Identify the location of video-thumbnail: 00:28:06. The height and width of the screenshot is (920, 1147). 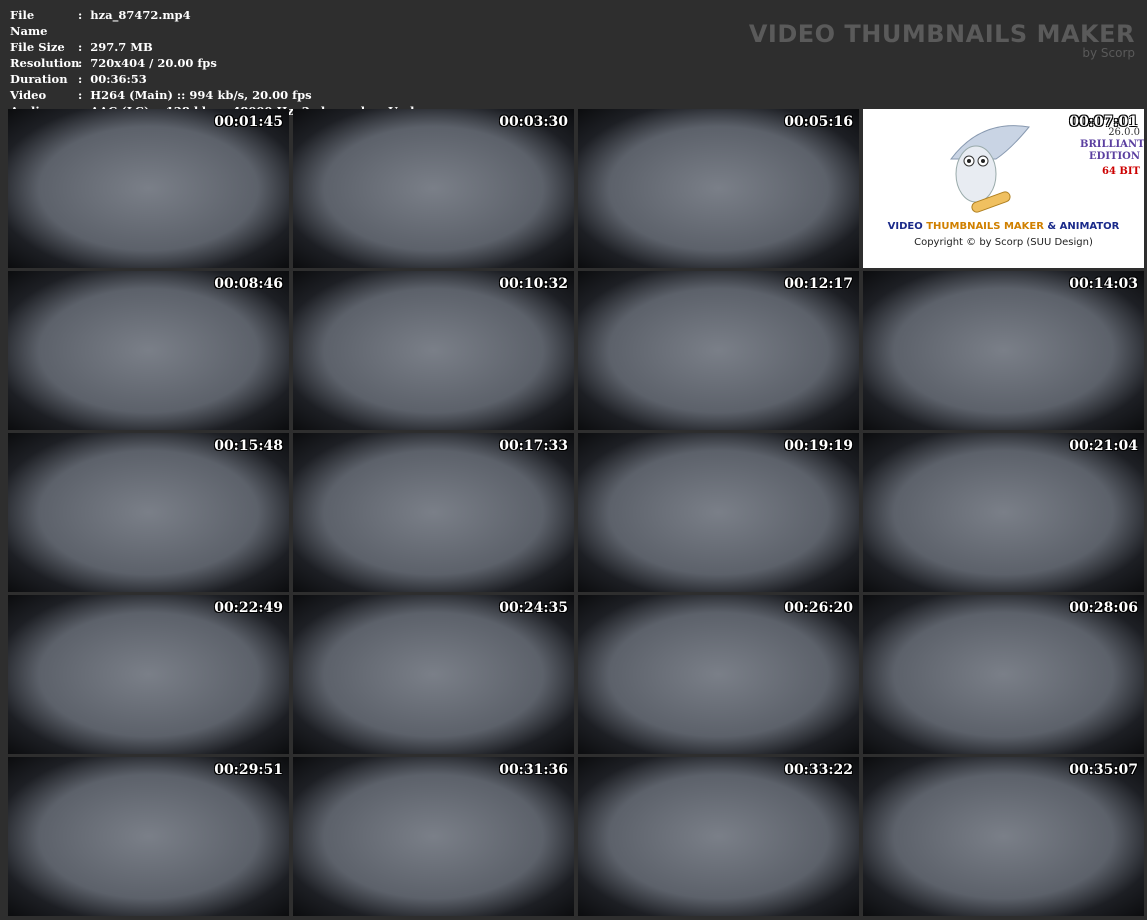
(1003, 674).